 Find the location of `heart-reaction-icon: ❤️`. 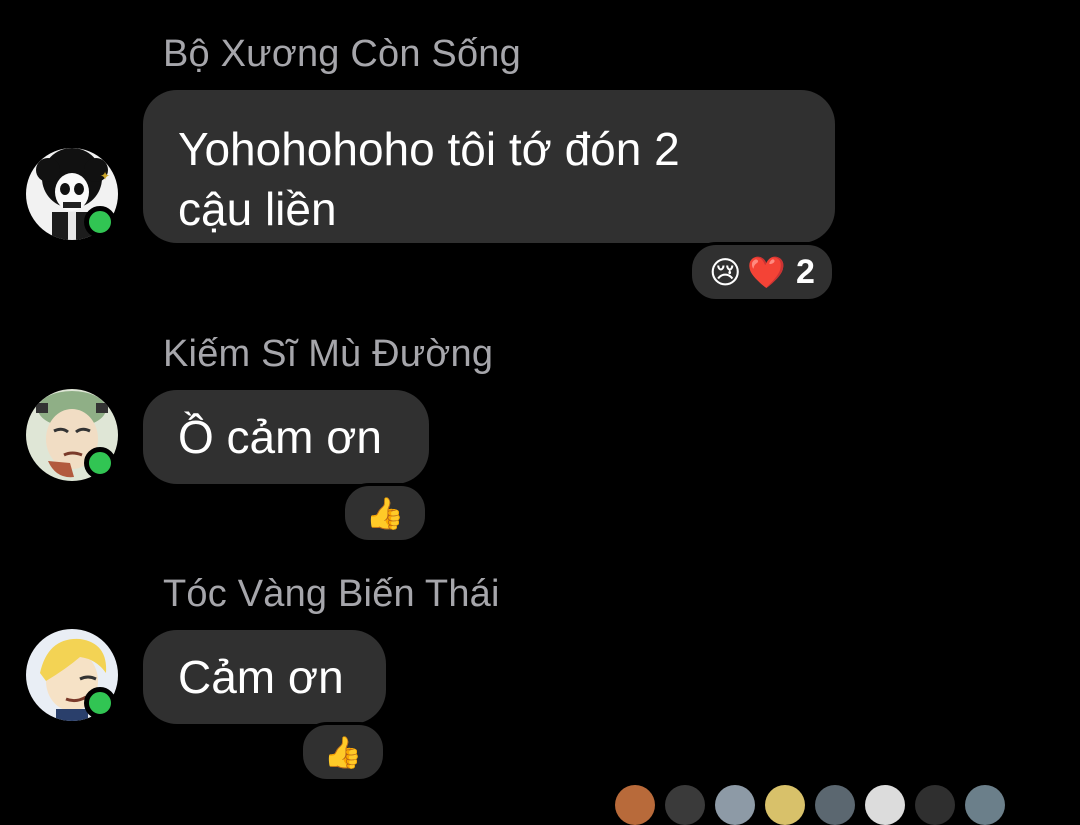

heart-reaction-icon: ❤️ is located at coordinates (766, 272).